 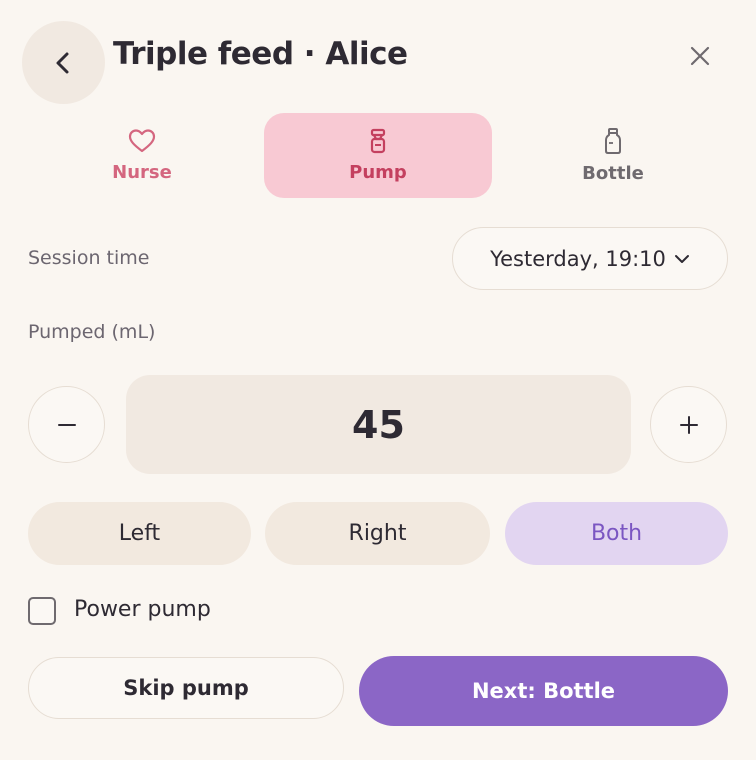 I want to click on chevron-left-icon, so click(x=62, y=62).